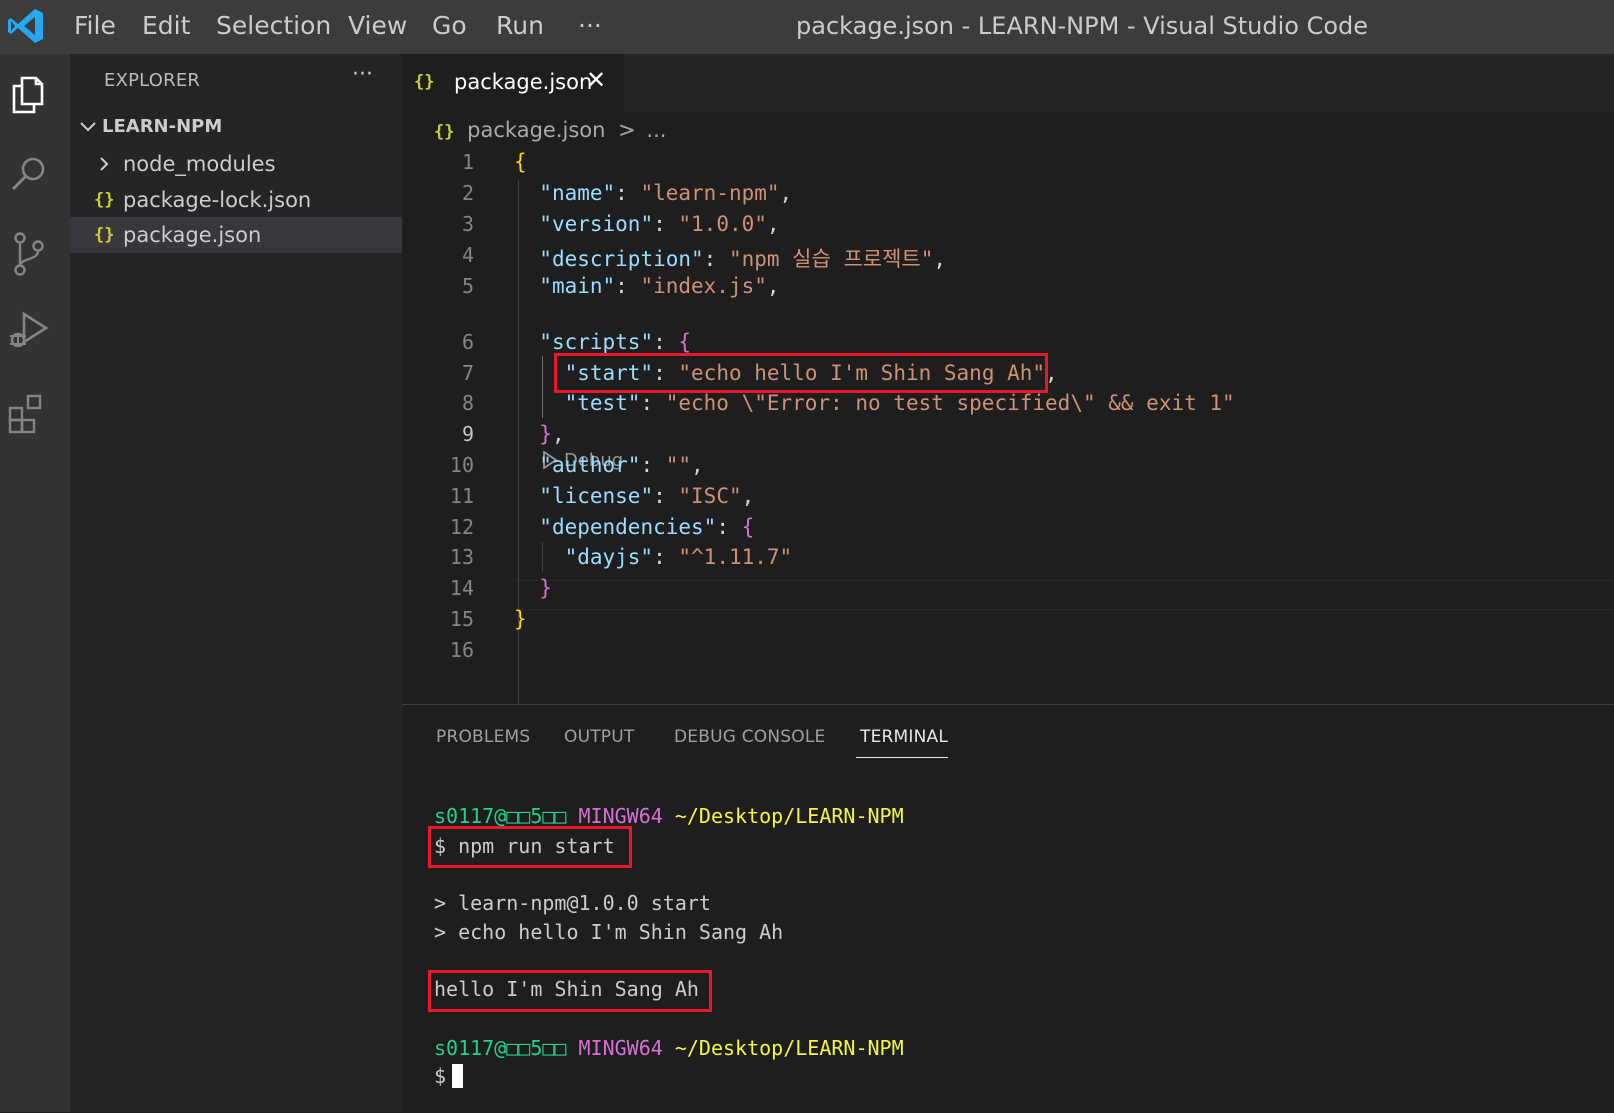  Describe the element at coordinates (596, 224) in the screenshot. I see `json-key: "version"` at that location.